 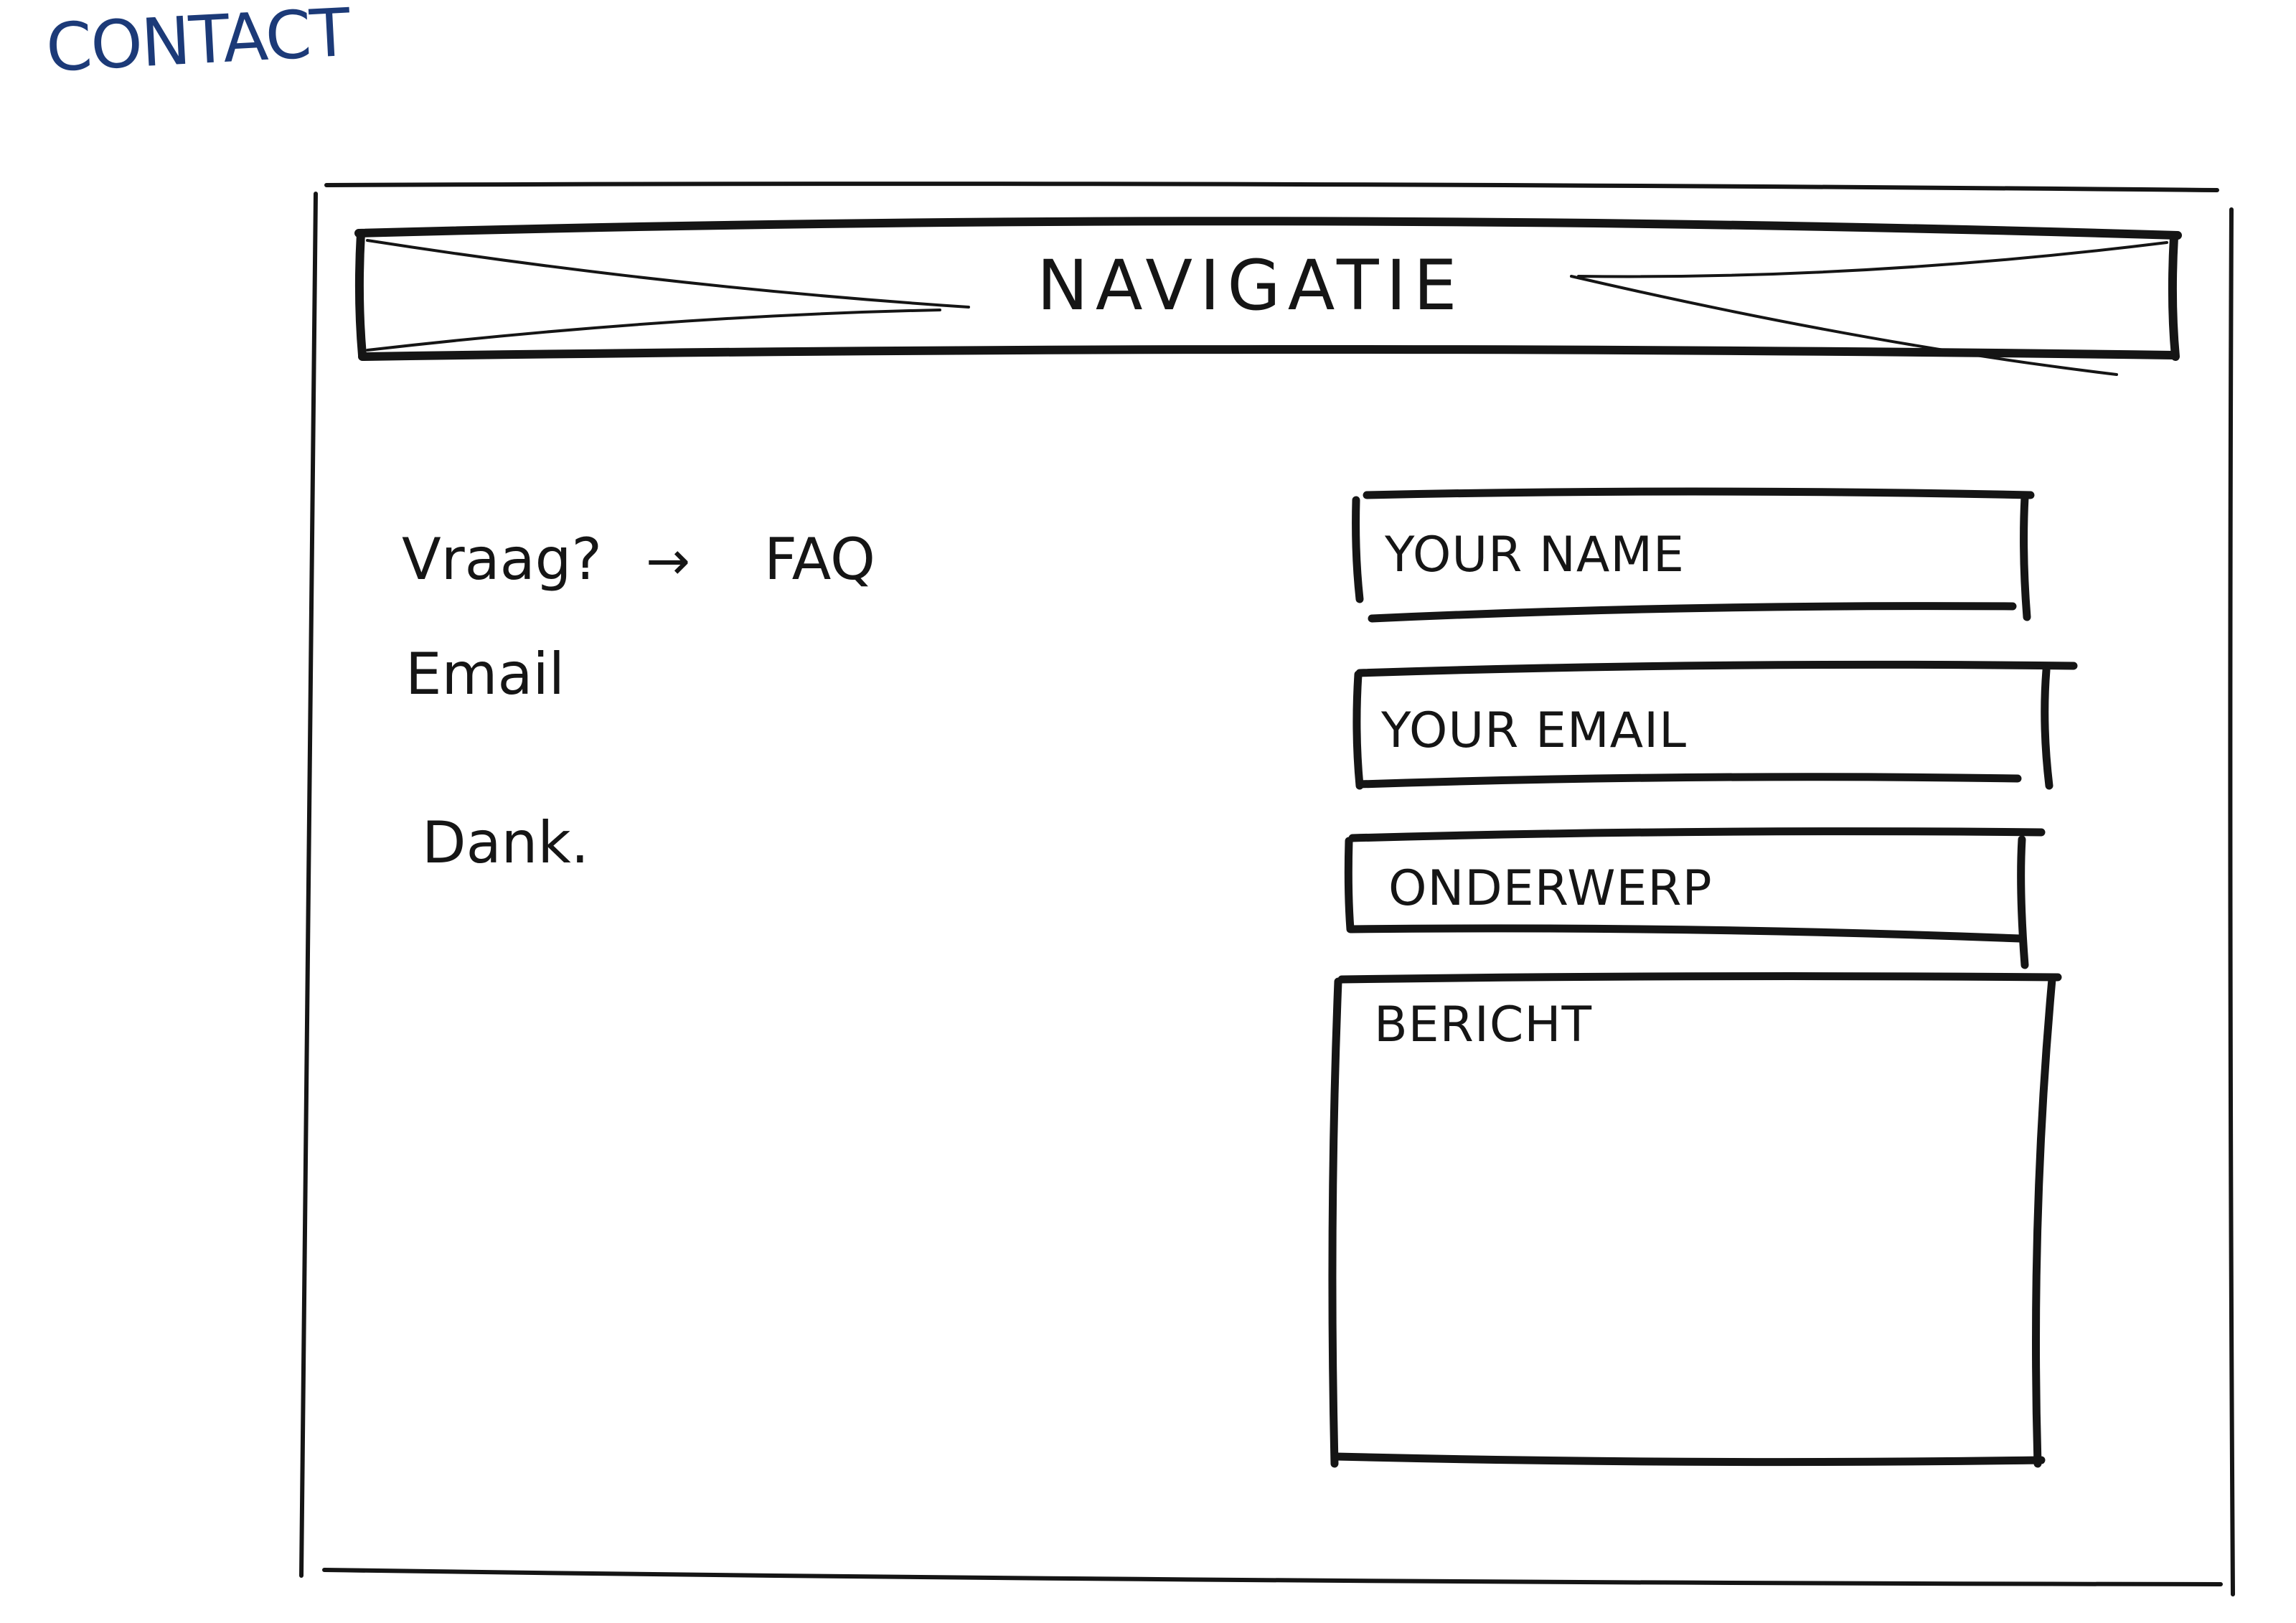 What do you see at coordinates (502, 560) in the screenshot?
I see `faq-question-text: Vraag?` at bounding box center [502, 560].